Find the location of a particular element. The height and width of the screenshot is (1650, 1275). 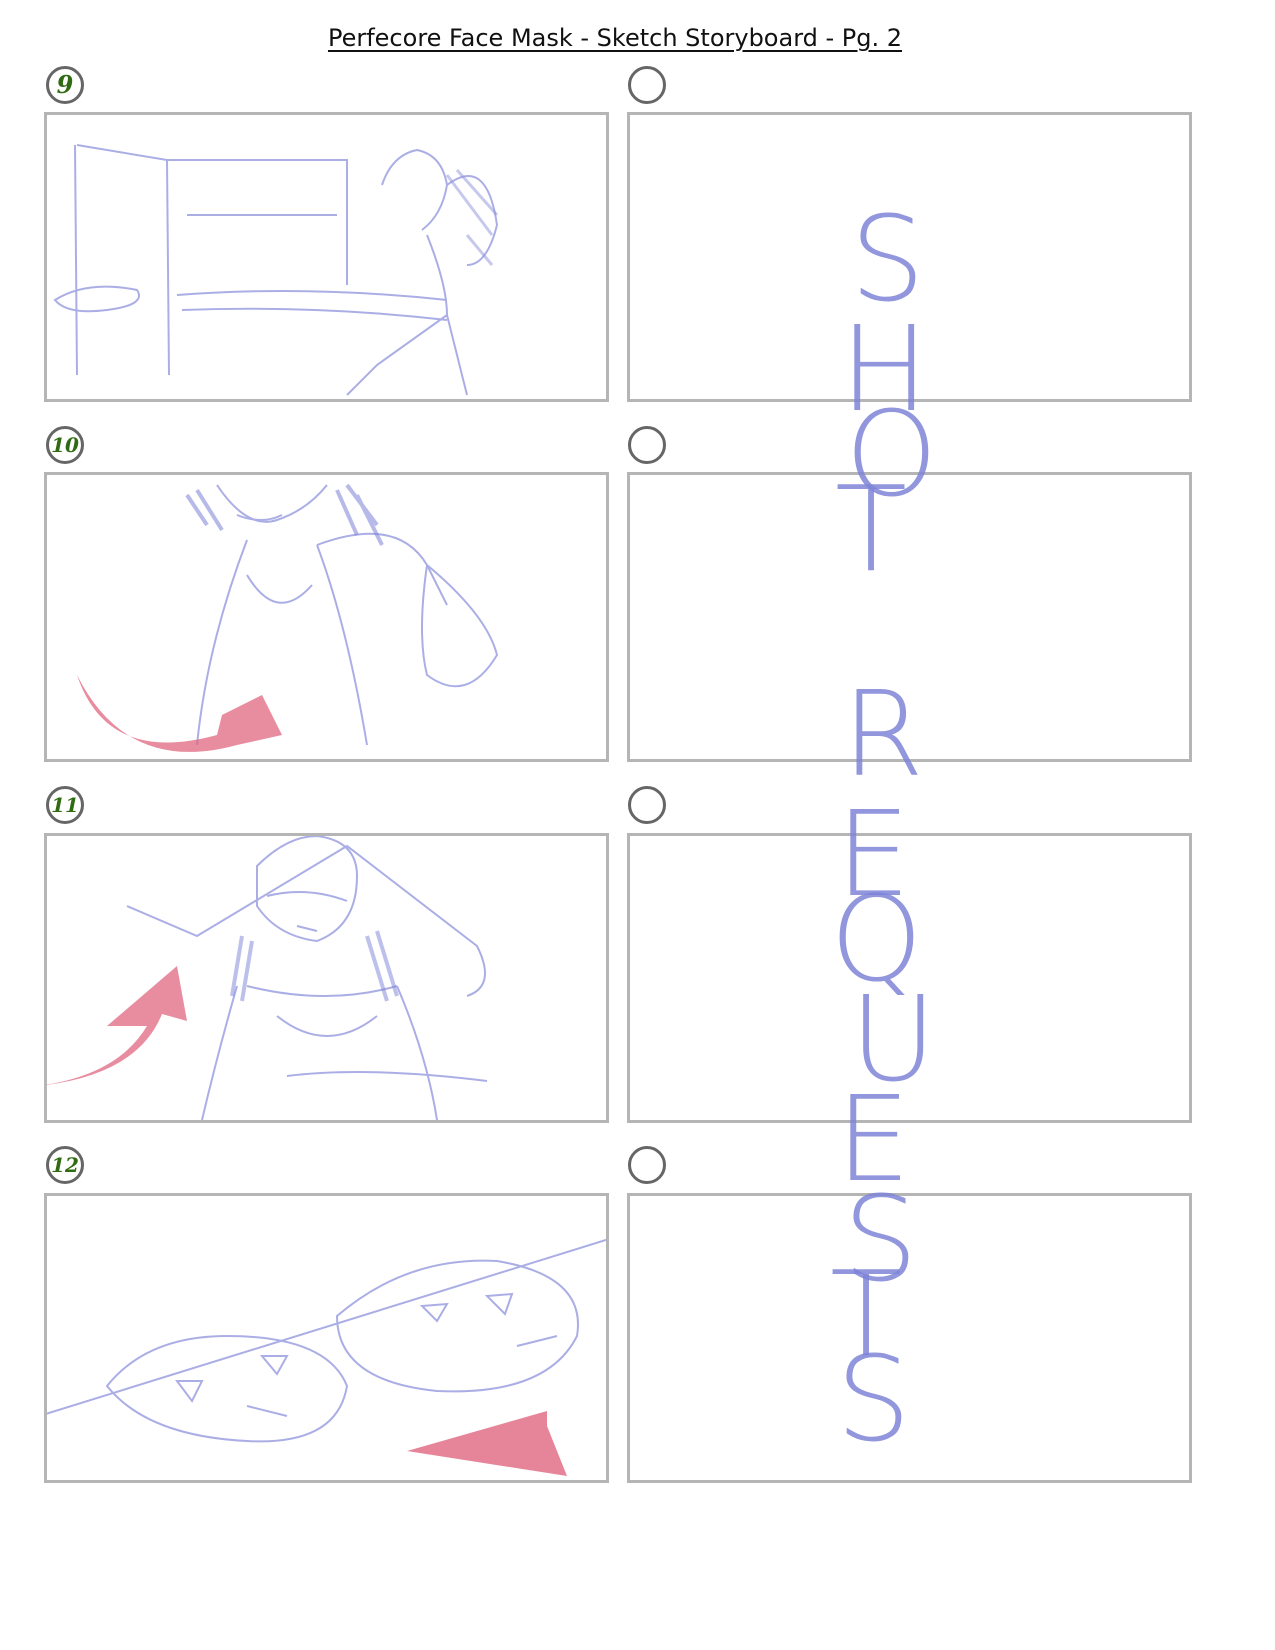

overlay-letter-t1: T is located at coordinates (871, 529).